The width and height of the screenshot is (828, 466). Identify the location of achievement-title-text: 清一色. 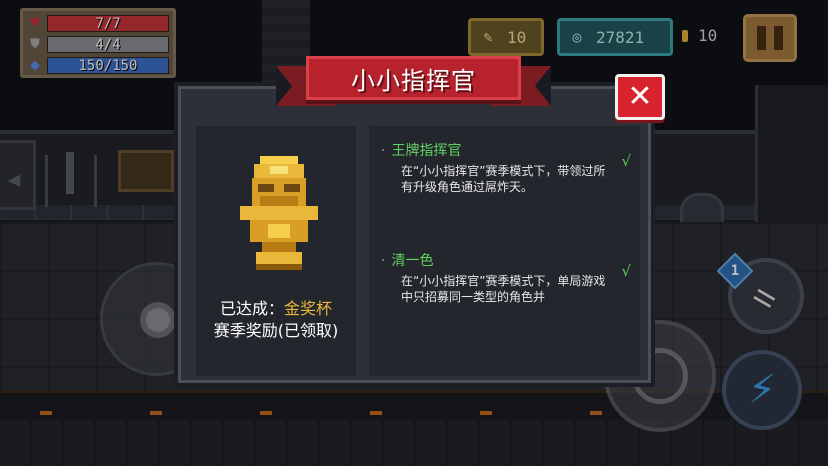
(412, 261).